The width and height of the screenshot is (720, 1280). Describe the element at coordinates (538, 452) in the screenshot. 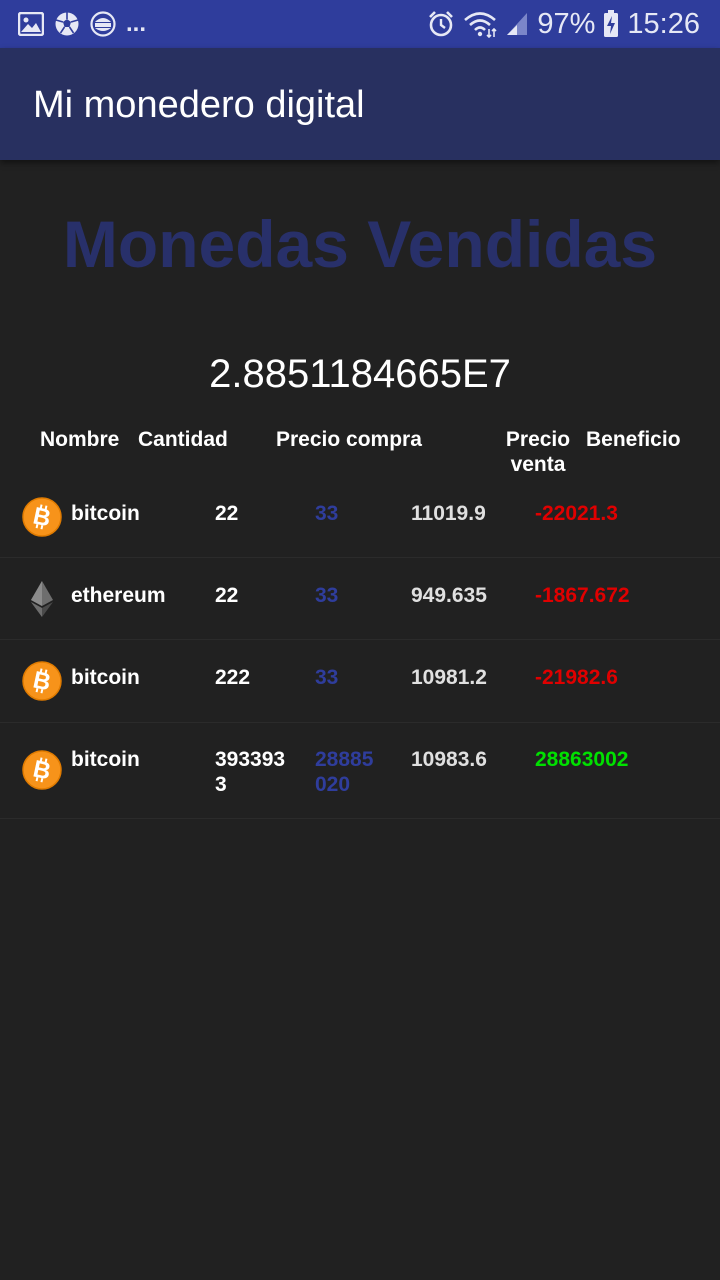

I see `header-precio-venta: Precio venta` at that location.